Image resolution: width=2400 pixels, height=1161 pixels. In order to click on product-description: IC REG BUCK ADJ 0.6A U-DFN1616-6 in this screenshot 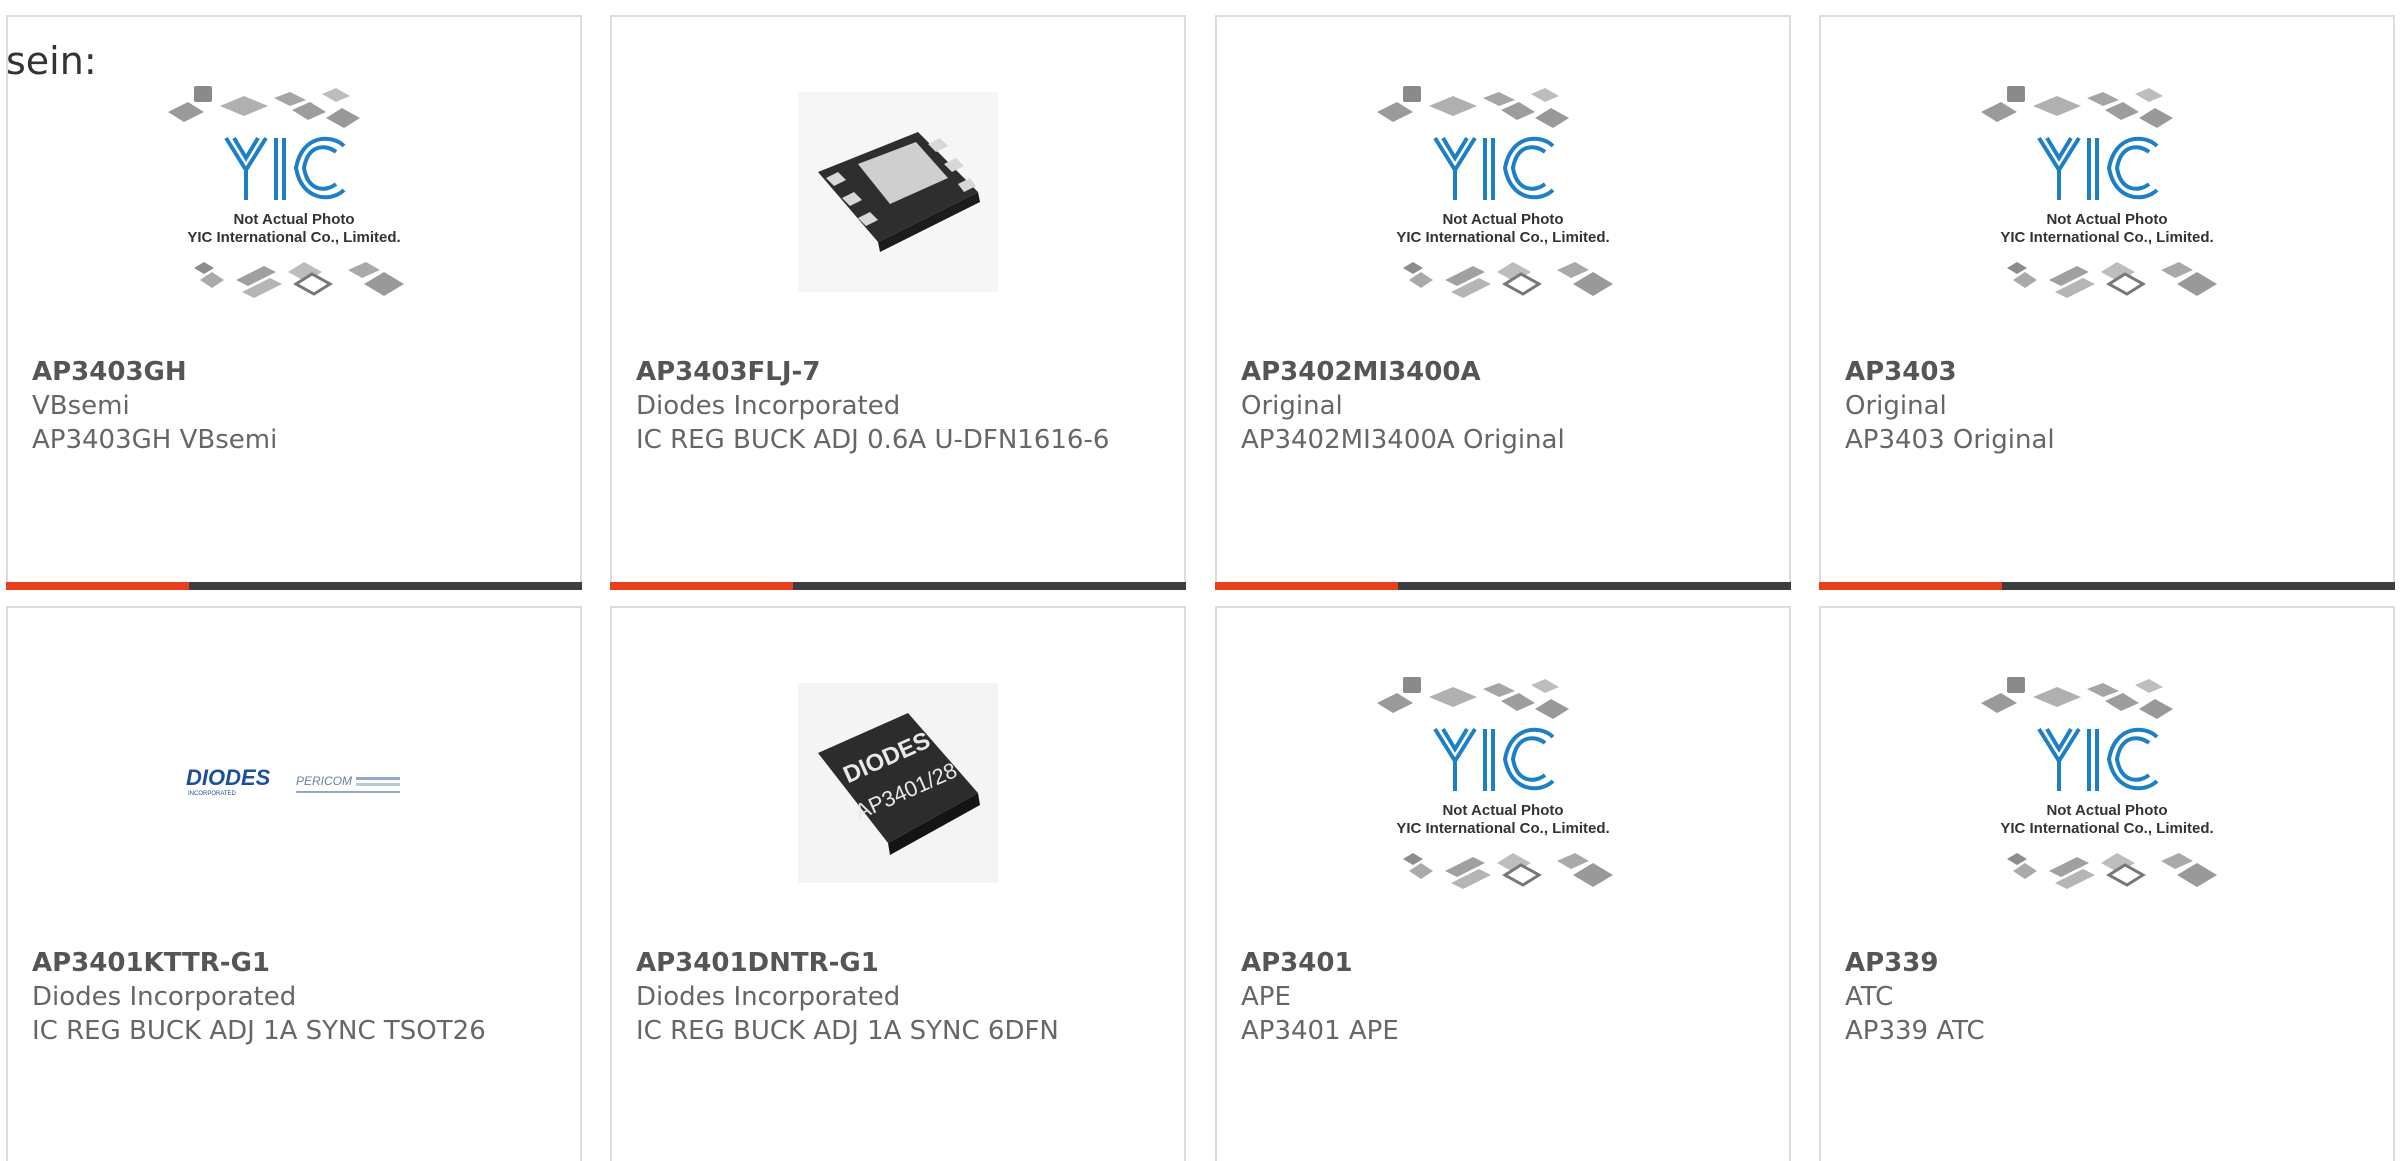, I will do `click(873, 440)`.